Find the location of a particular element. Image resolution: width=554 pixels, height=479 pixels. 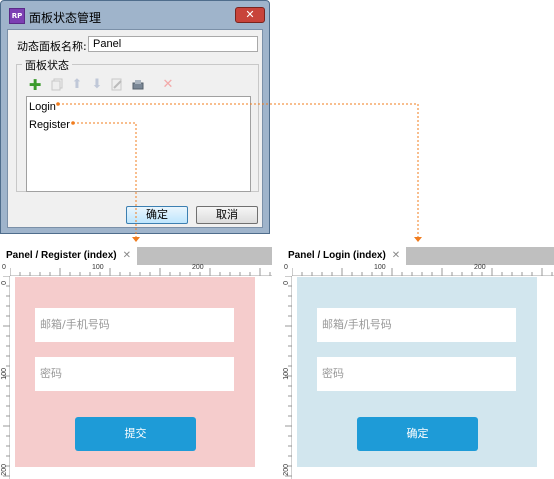

tab-login-label: Panel / Login (index) is located at coordinates (337, 255).